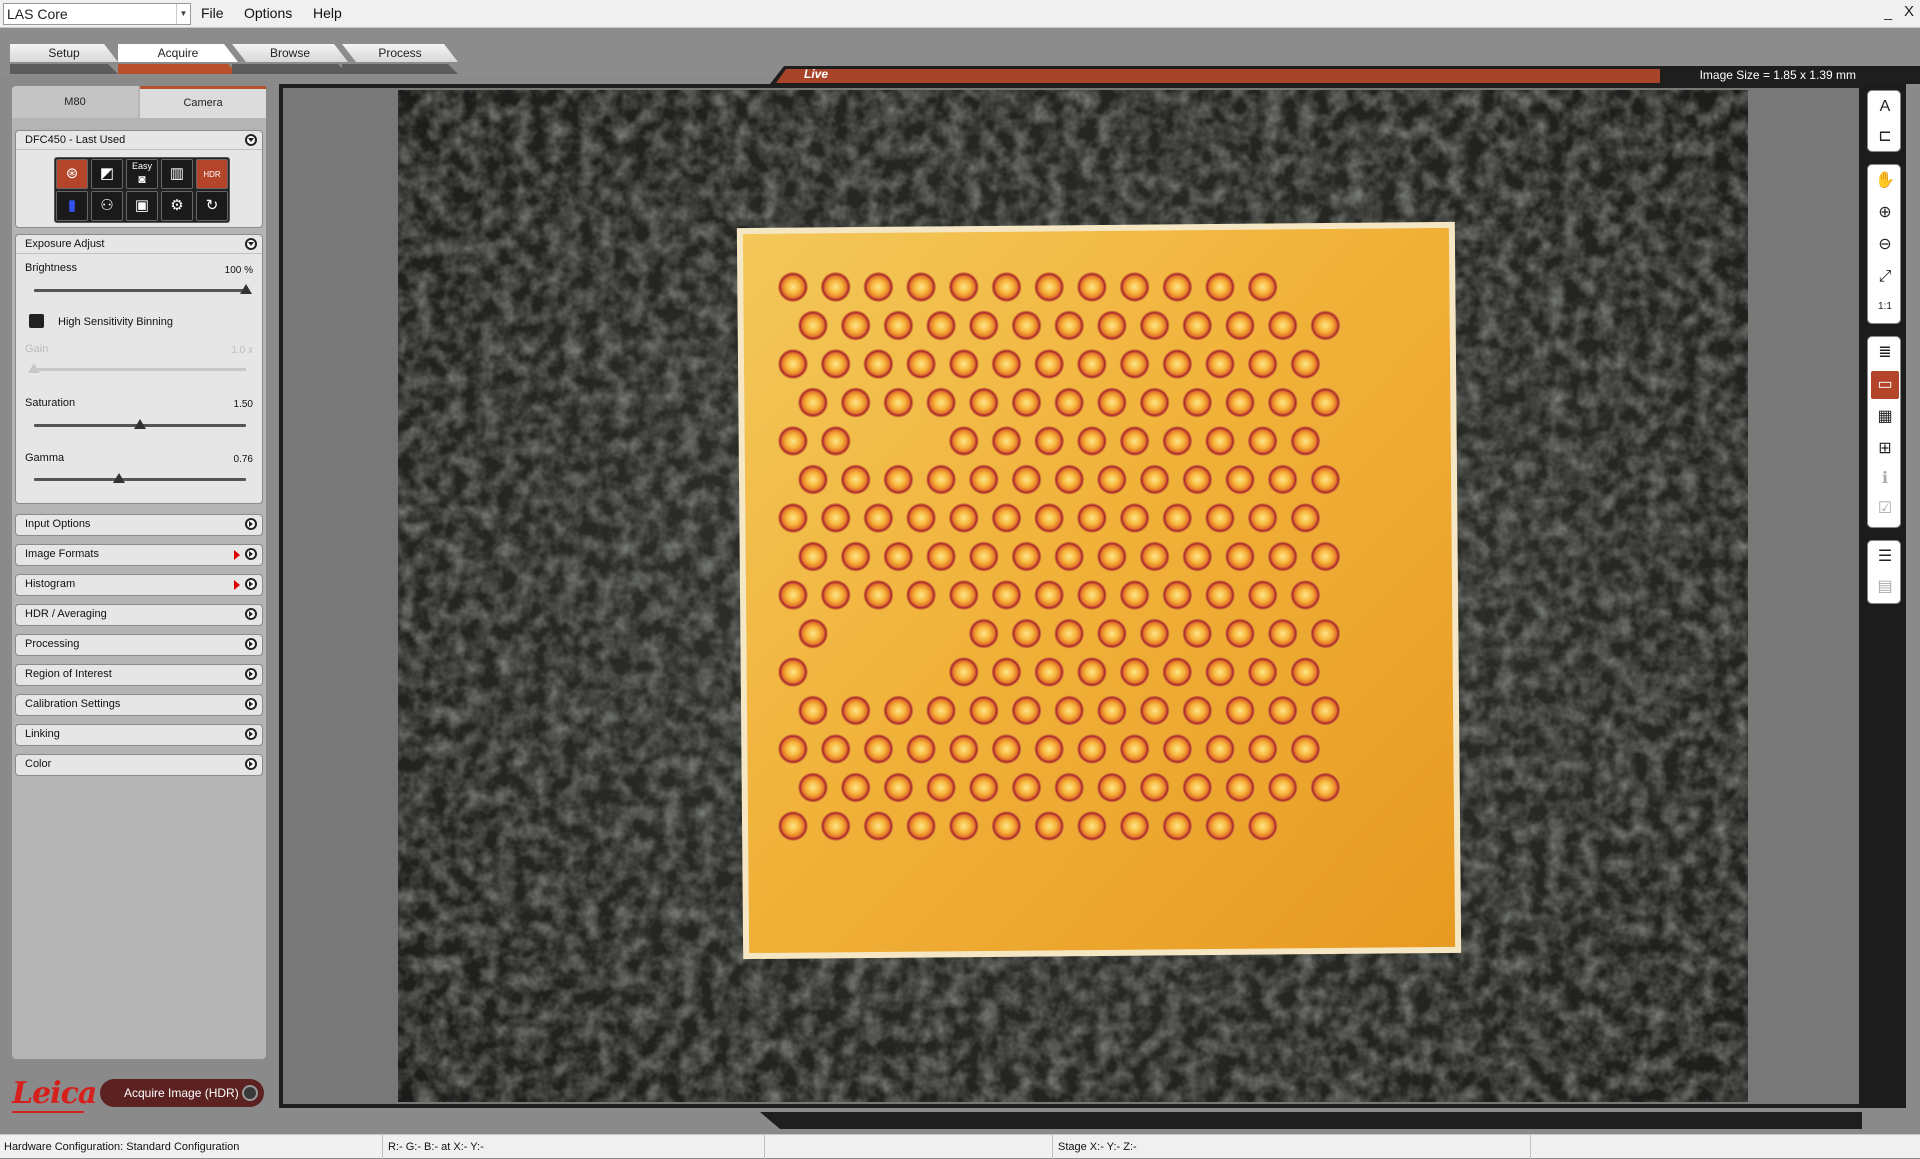 The height and width of the screenshot is (1159, 1920). I want to click on panel-tab-camera: Camera, so click(203, 102).